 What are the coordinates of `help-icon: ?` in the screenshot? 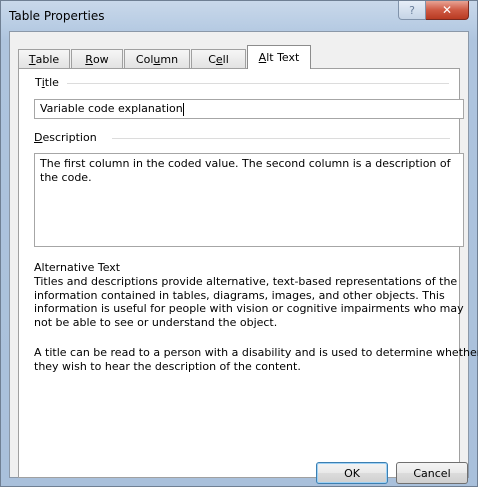 It's located at (412, 10).